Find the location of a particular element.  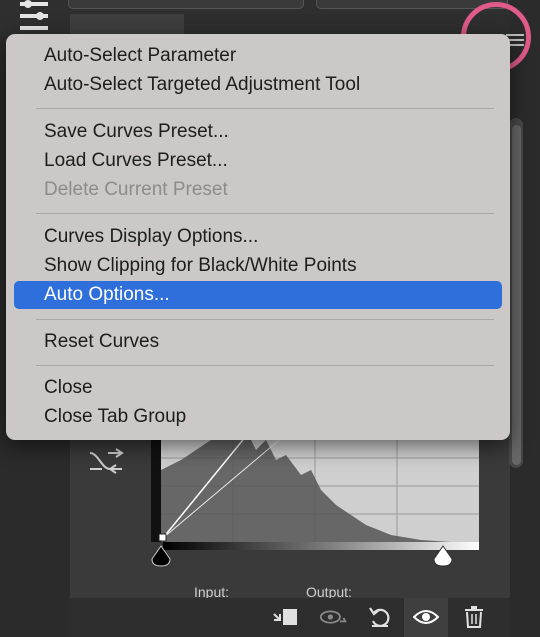

menu-item-auto-select-parameter: Auto-Select Parameter is located at coordinates (258, 56).